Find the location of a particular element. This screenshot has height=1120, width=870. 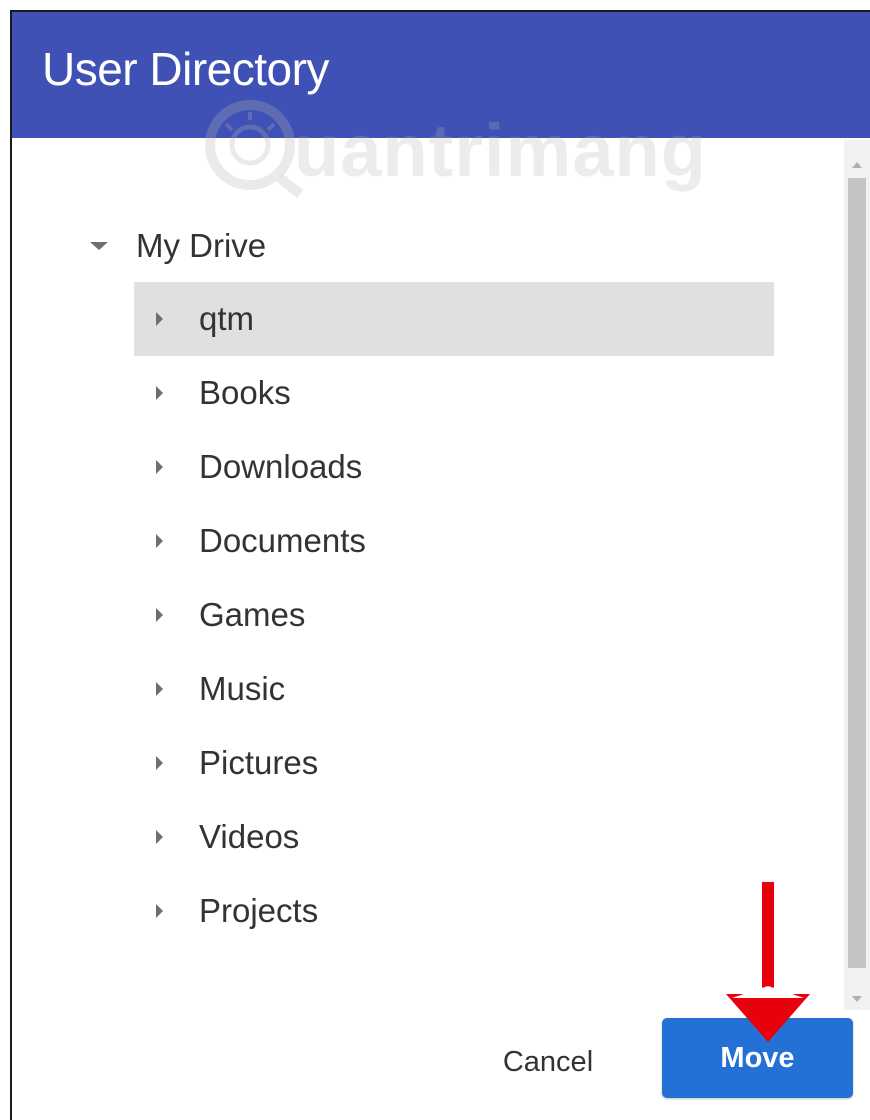

tree-item-projects: Projects is located at coordinates (454, 911).